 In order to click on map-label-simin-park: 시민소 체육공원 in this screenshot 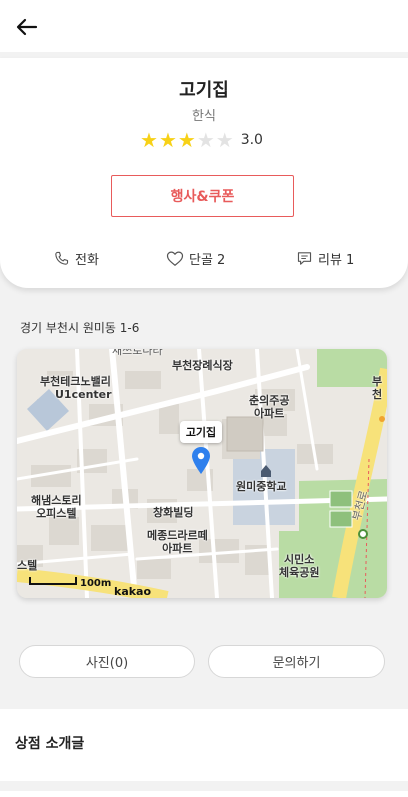, I will do `click(299, 566)`.